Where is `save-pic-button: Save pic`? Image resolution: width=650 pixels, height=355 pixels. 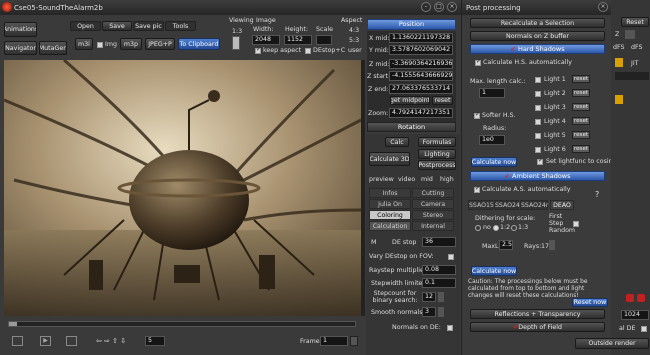 save-pic-button: Save pic is located at coordinates (148, 26).